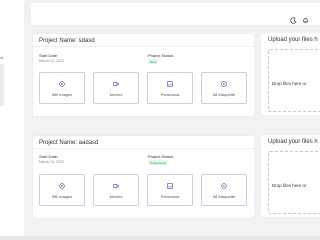  What do you see at coordinates (158, 162) in the screenshot?
I see `status-badge: Progressing` at bounding box center [158, 162].